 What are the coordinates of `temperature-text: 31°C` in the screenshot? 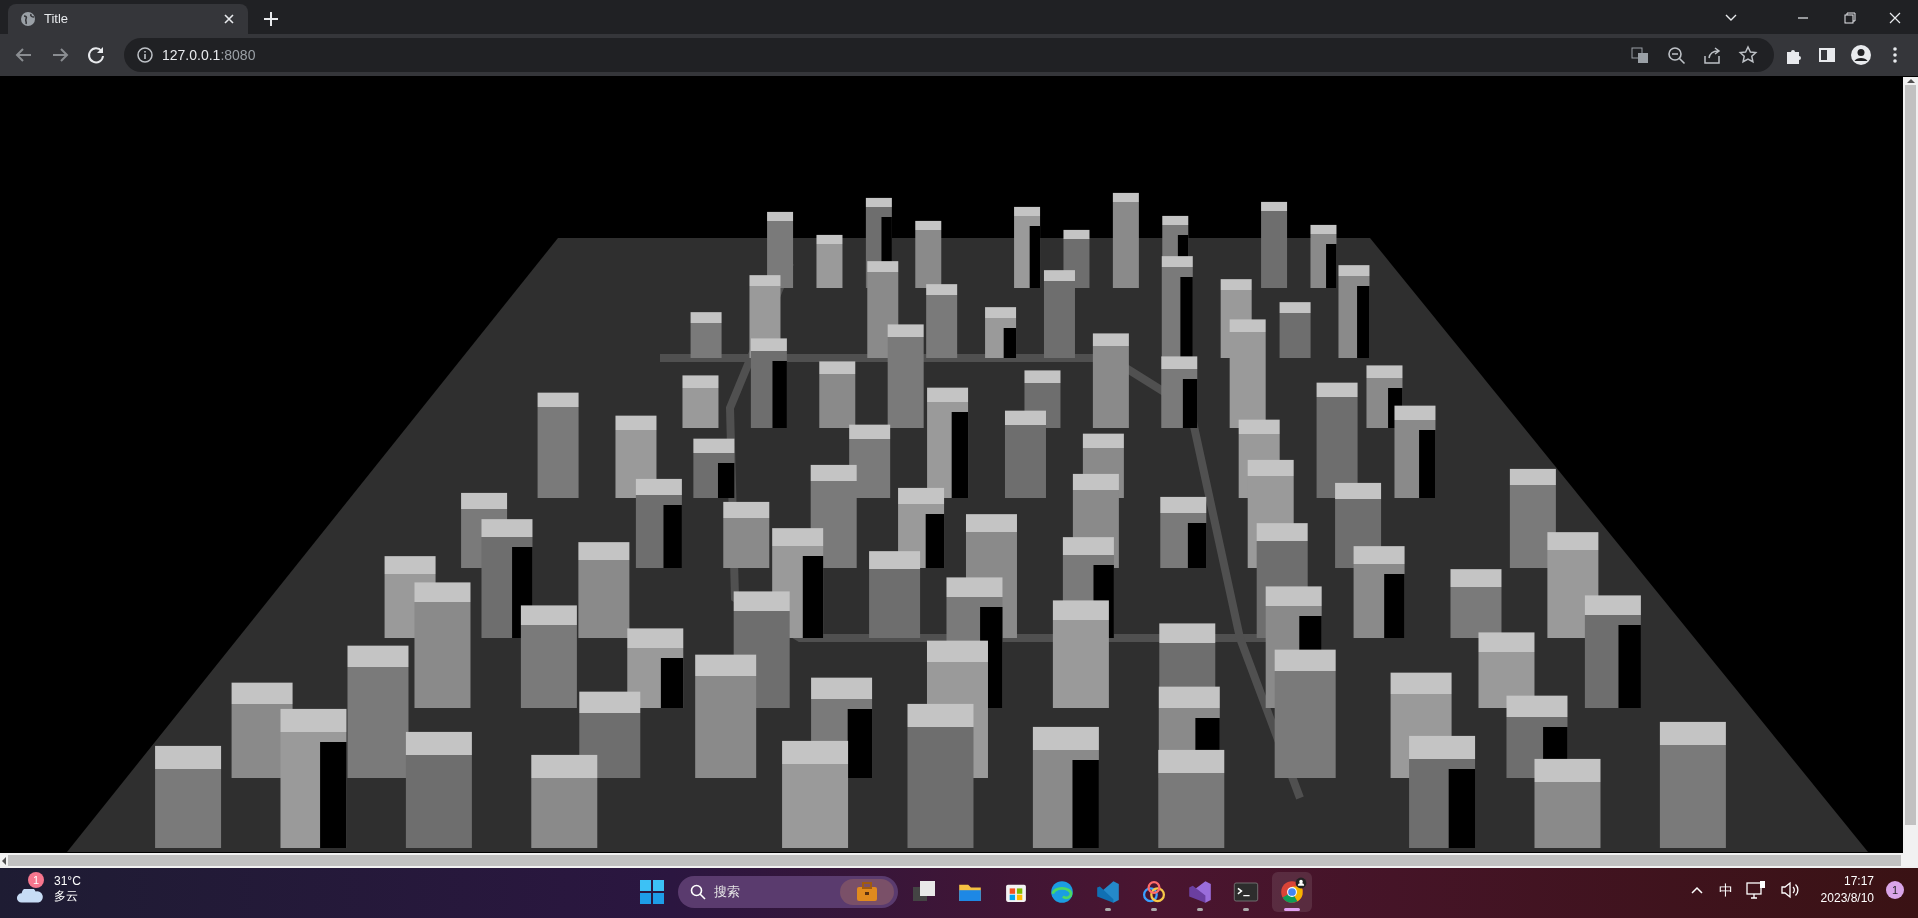 It's located at (67, 881).